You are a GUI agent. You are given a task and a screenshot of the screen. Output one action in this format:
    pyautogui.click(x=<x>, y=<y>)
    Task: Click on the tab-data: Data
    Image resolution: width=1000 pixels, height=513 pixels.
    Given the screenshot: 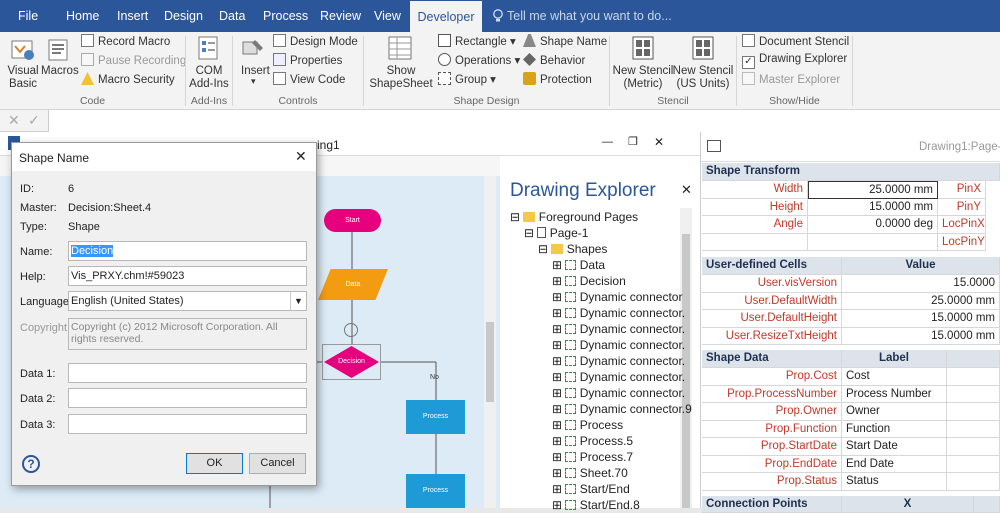 What is the action you would take?
    pyautogui.click(x=232, y=16)
    